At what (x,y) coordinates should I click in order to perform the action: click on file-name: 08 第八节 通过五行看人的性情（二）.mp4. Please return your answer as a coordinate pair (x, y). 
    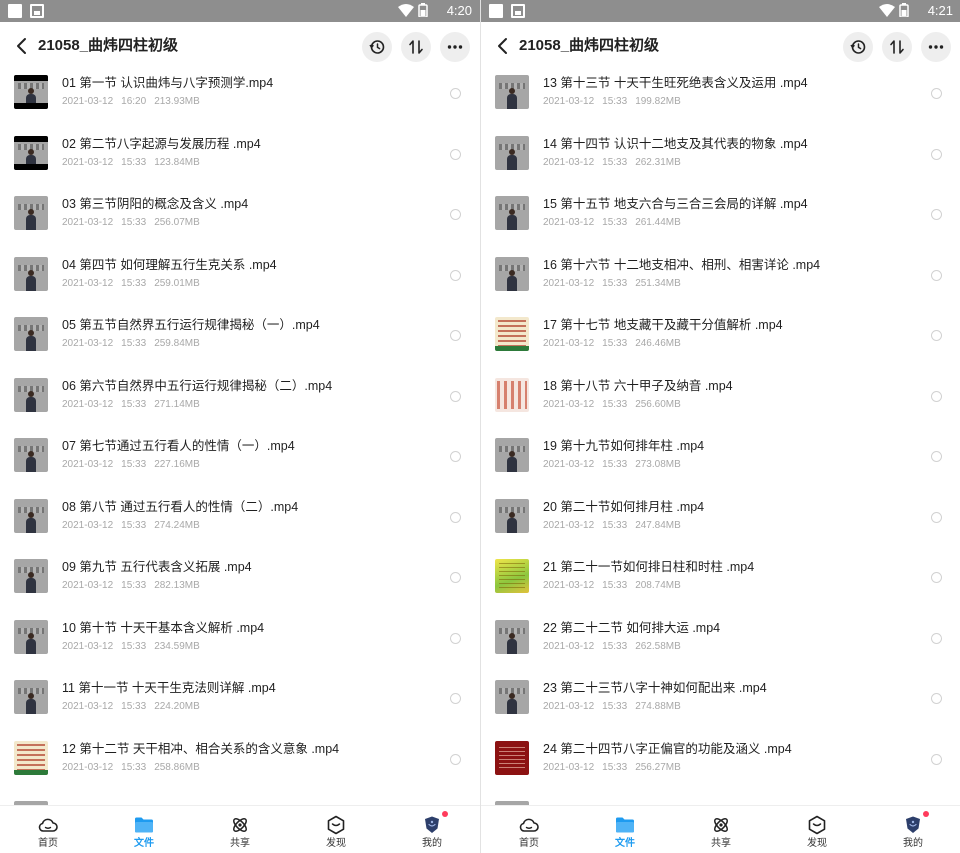
    Looking at the image, I should click on (180, 506).